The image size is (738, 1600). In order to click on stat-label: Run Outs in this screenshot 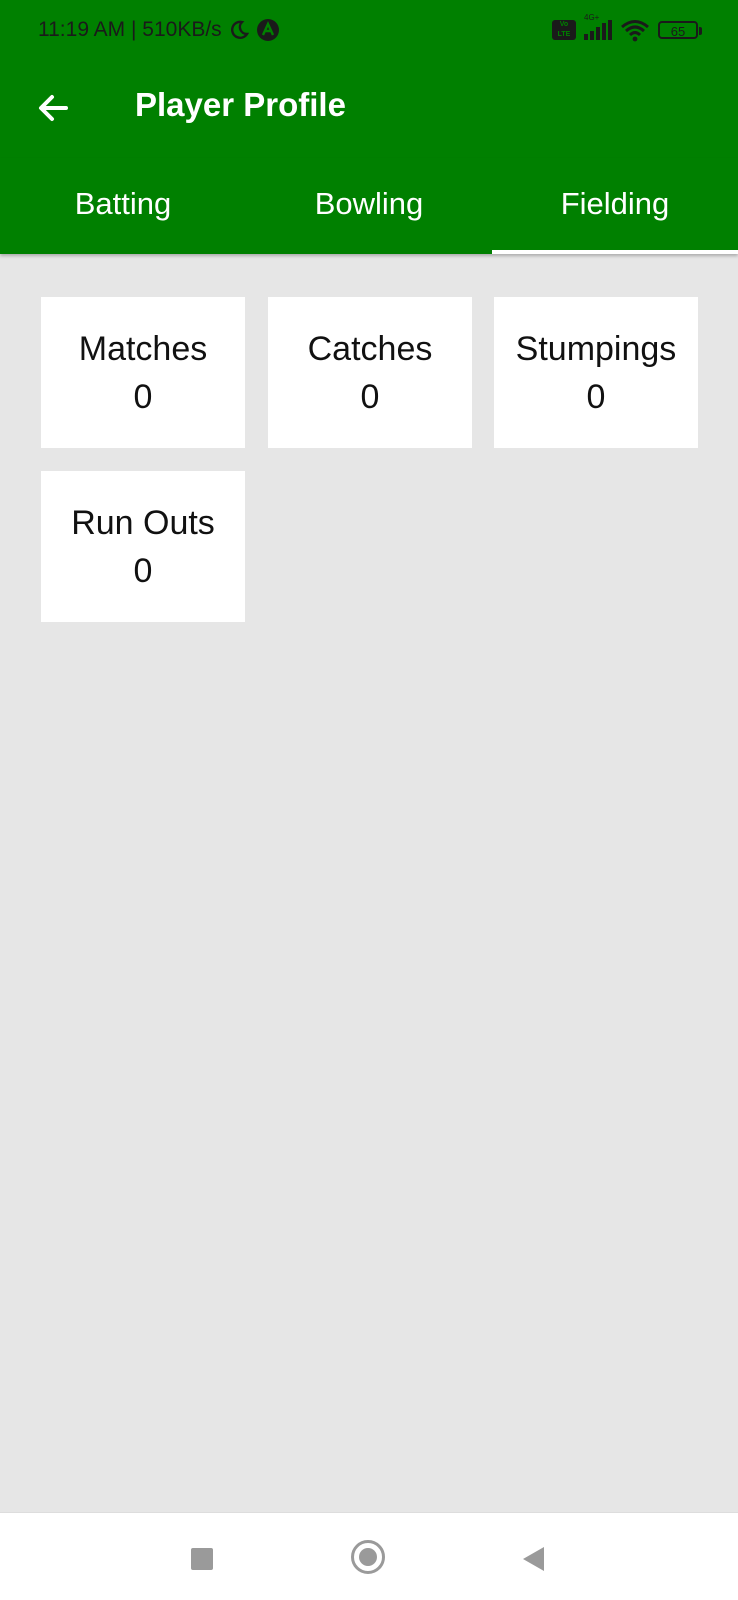, I will do `click(143, 522)`.